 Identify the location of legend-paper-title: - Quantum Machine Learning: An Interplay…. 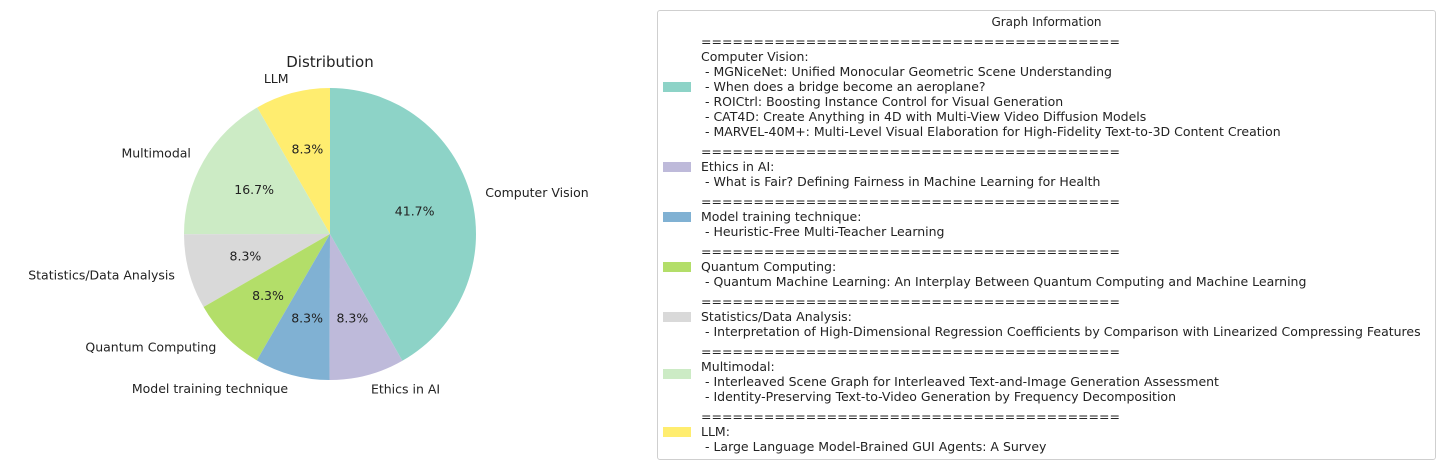
(1004, 281).